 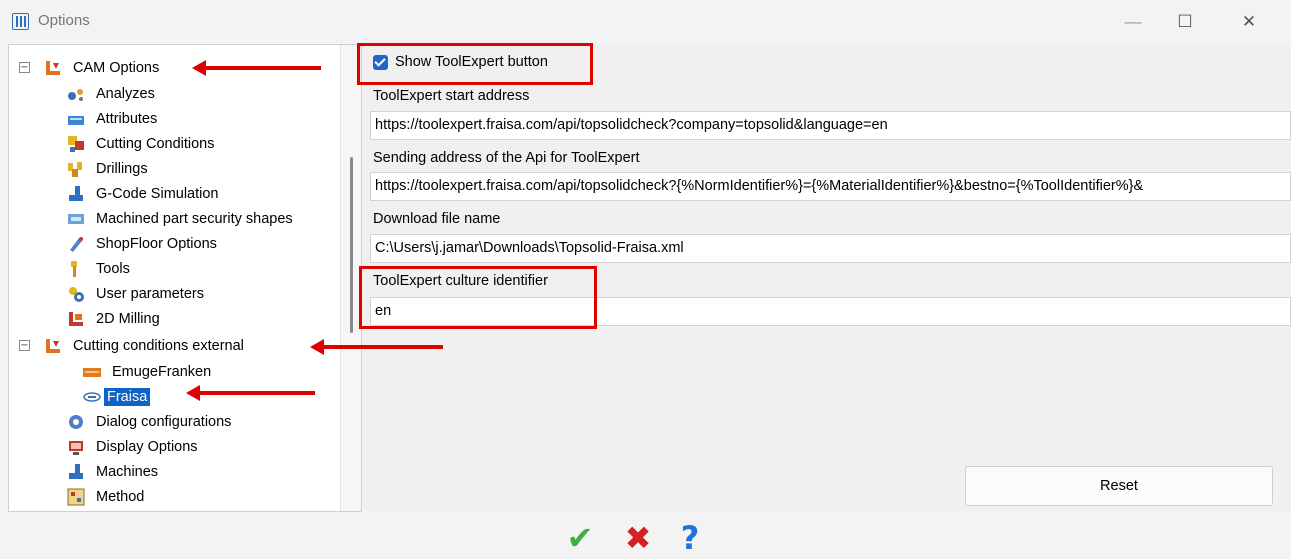 What do you see at coordinates (113, 268) in the screenshot?
I see `tree-item-label: Tools` at bounding box center [113, 268].